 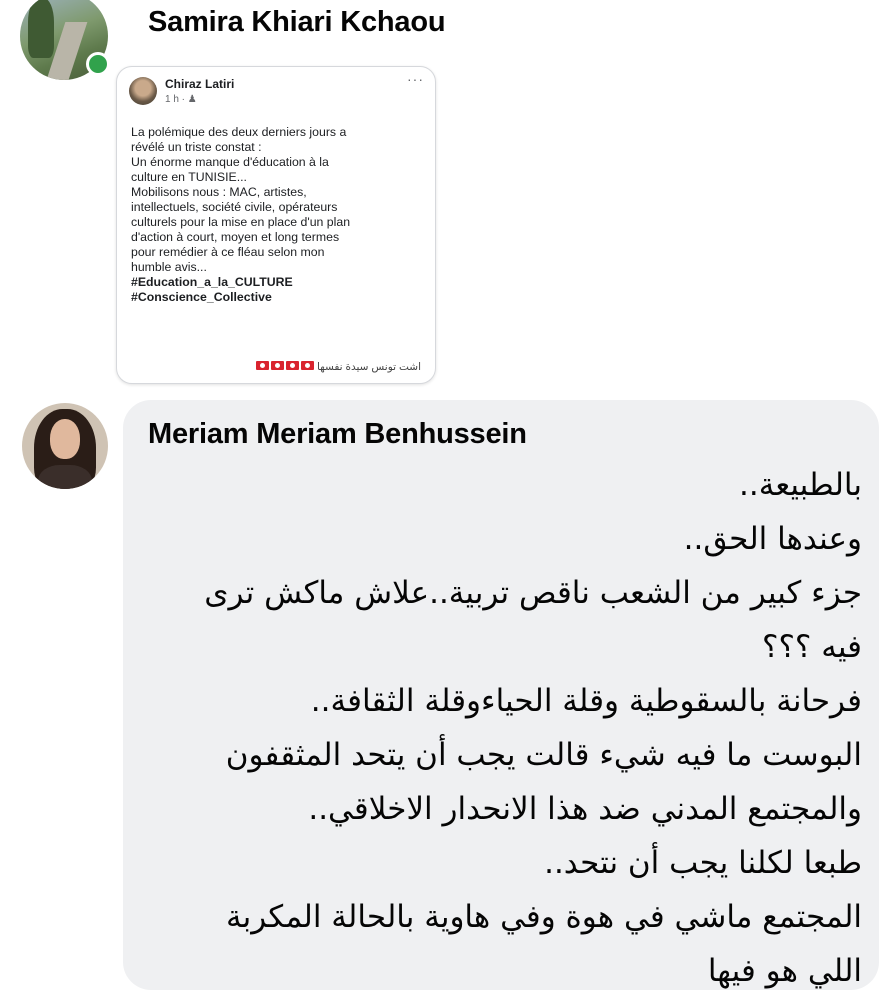 I want to click on hashtag-link: #Education_a_la_CULTURE, so click(x=278, y=282).